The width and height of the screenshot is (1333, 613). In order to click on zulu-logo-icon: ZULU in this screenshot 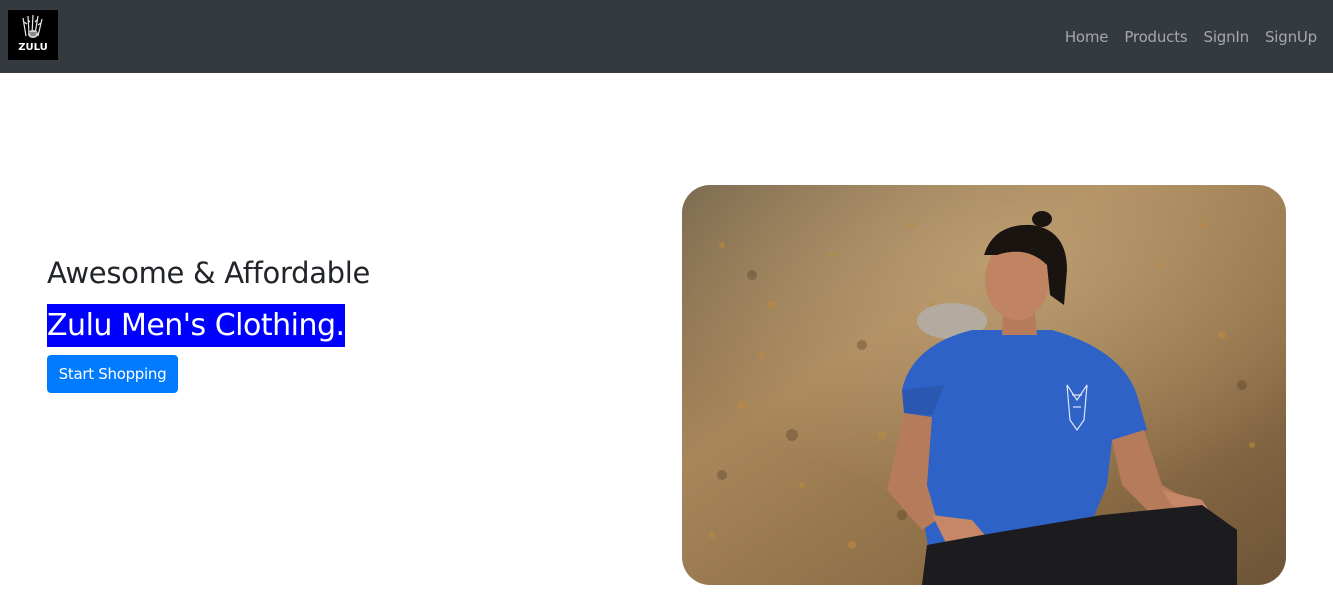, I will do `click(33, 35)`.